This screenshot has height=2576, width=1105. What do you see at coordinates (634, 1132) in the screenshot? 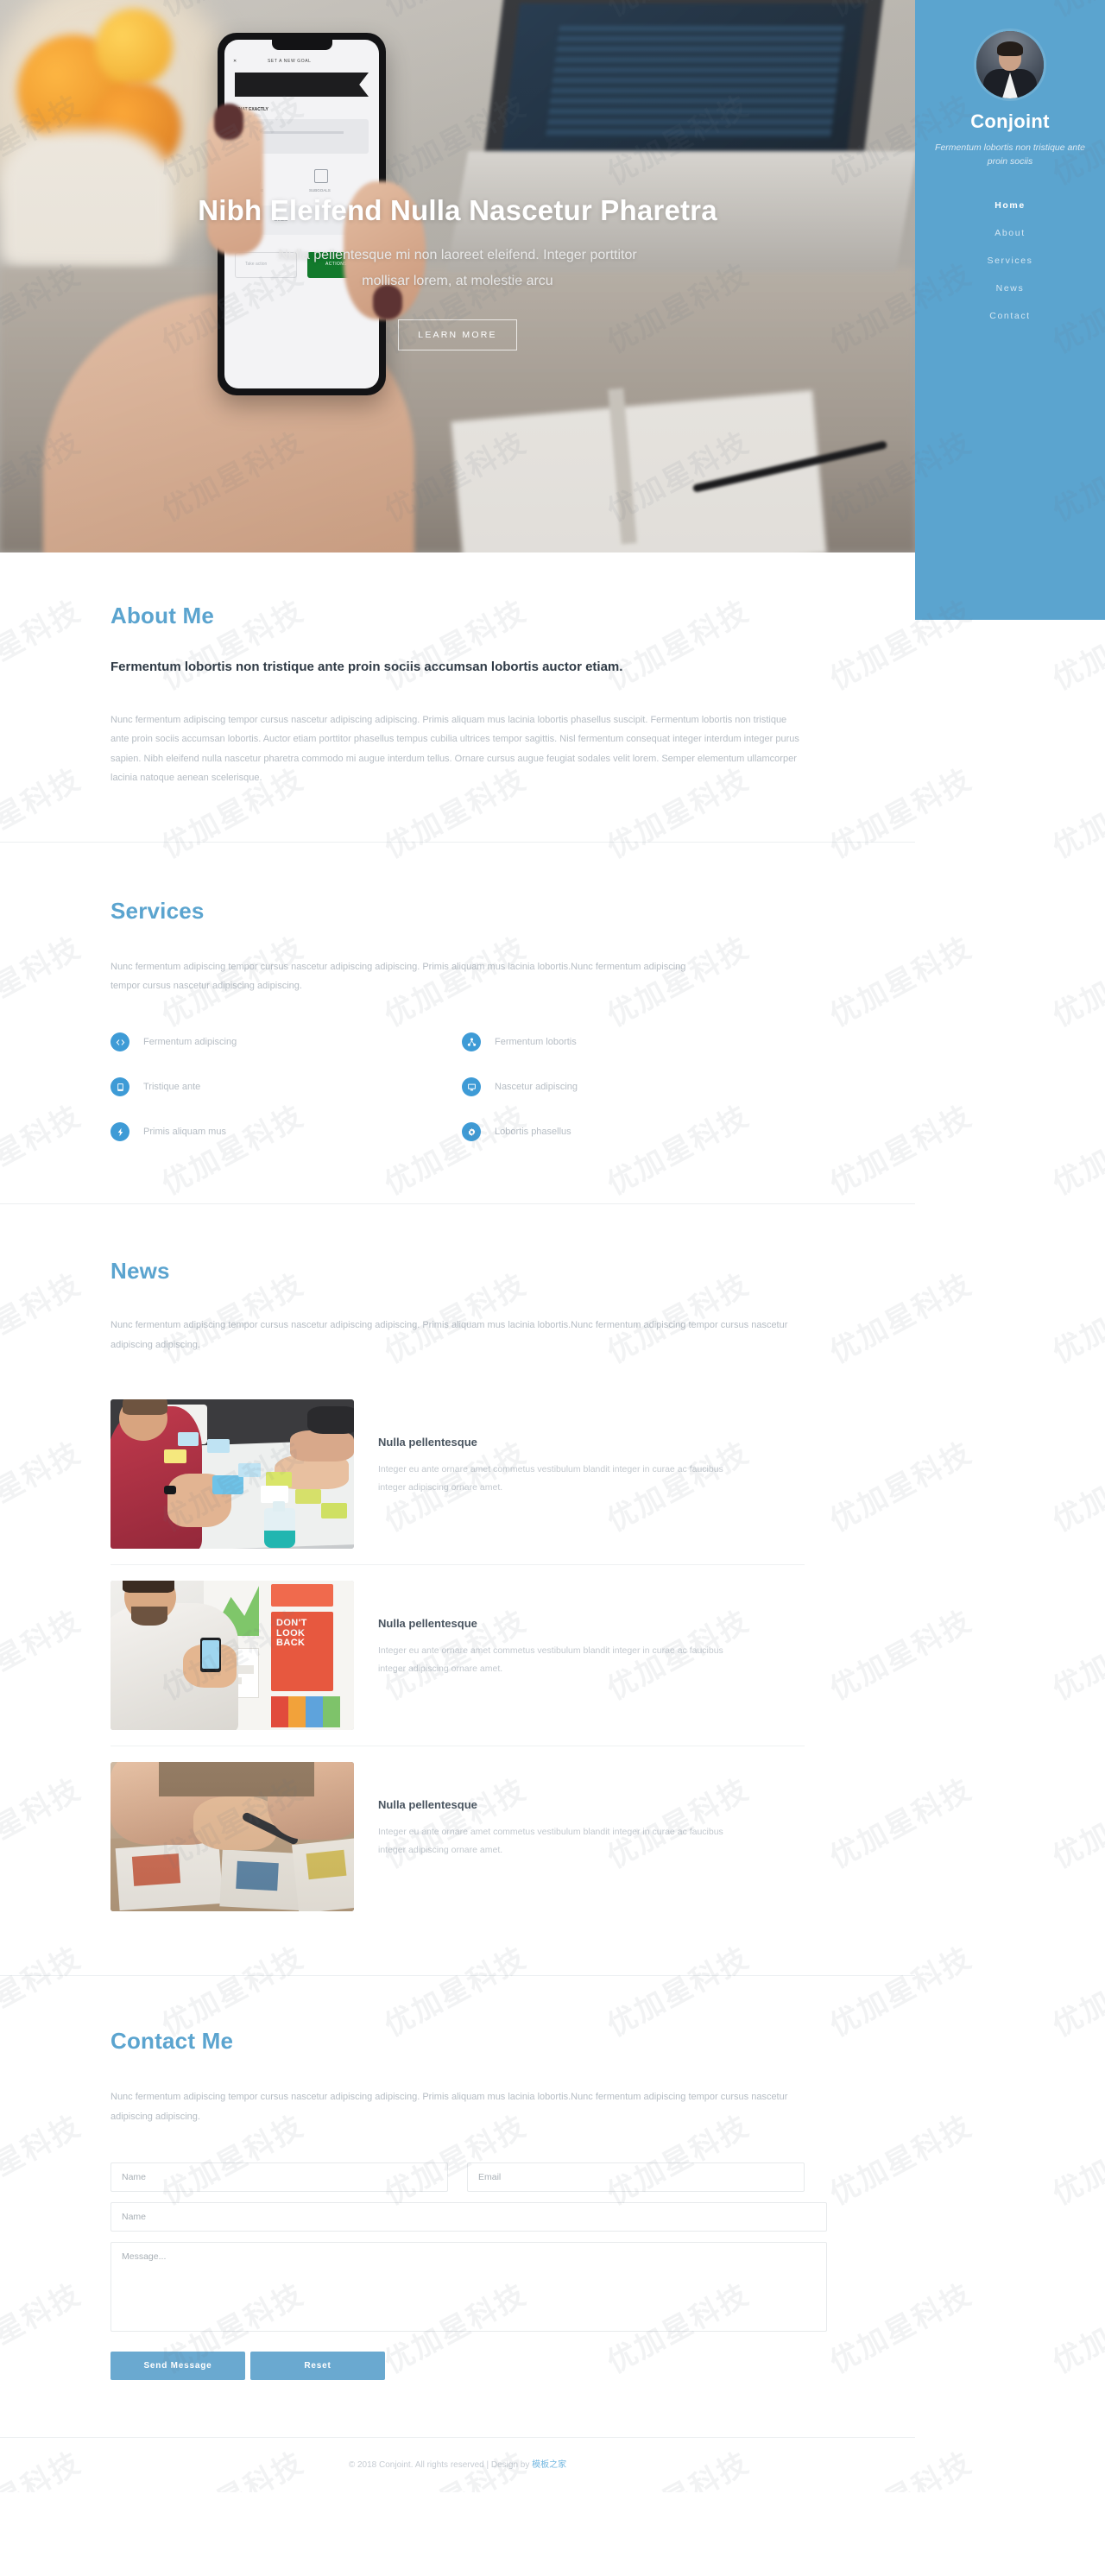
I see `service-item-lobortis-phasellus: Lobortis phasellus` at bounding box center [634, 1132].